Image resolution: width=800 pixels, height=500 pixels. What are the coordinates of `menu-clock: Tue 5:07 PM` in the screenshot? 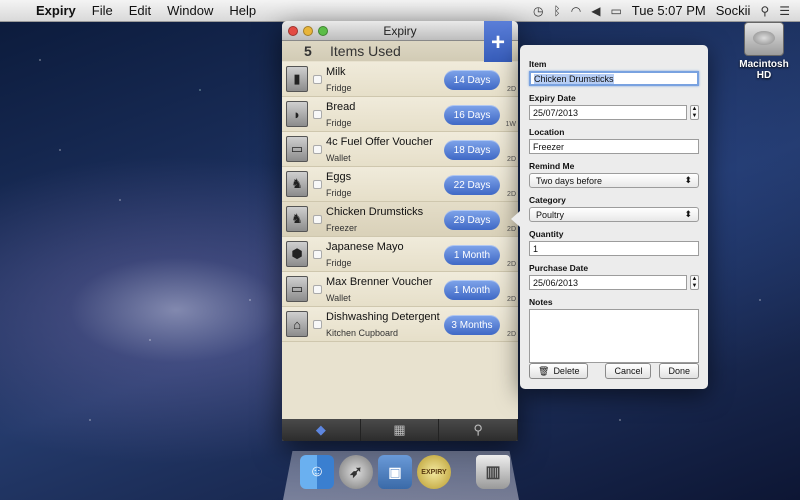 It's located at (669, 10).